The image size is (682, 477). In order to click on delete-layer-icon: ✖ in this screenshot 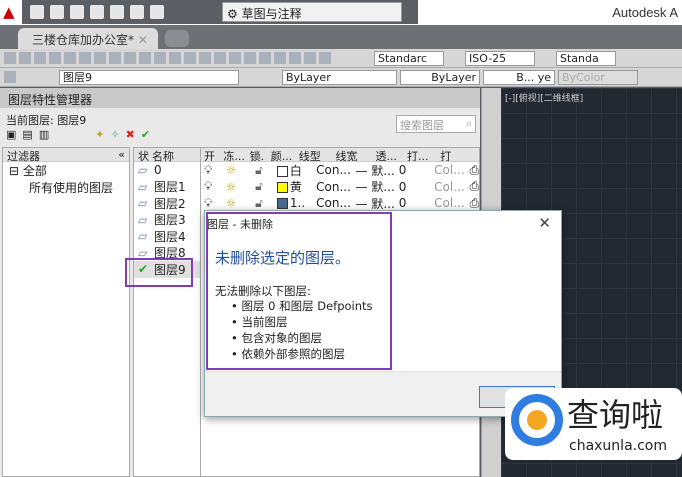, I will do `click(130, 134)`.